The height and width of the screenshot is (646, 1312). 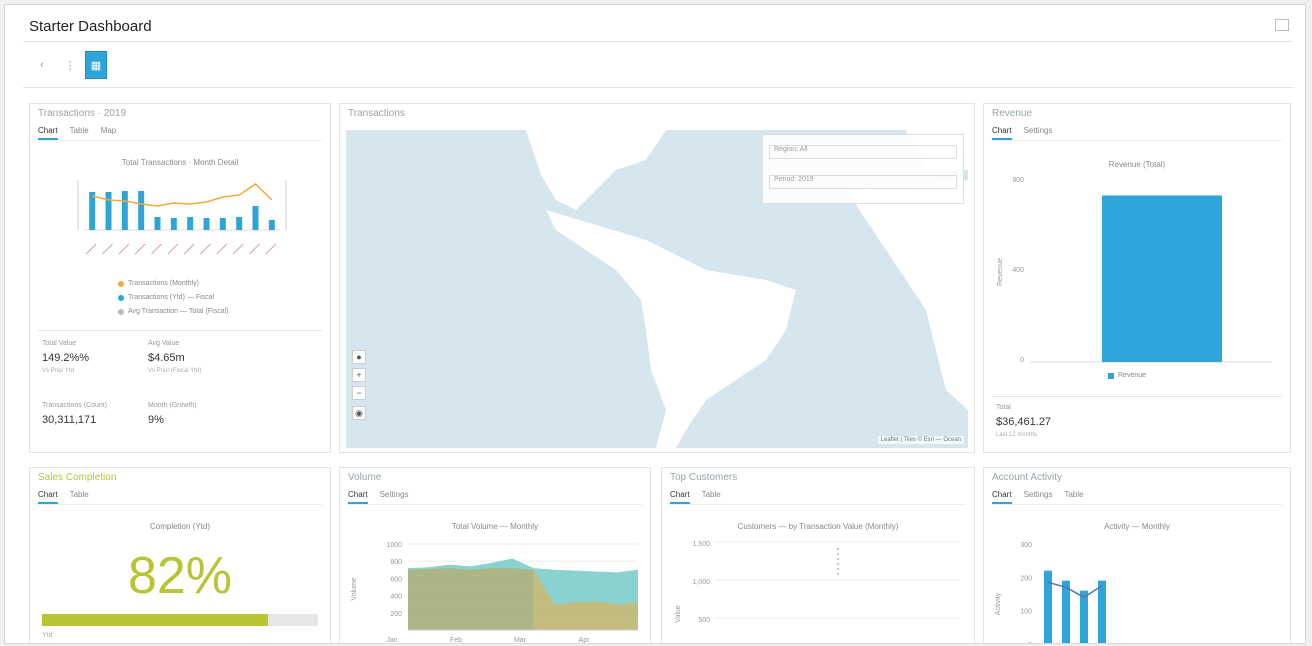 I want to click on stat-value: 30,311,171, so click(x=69, y=420).